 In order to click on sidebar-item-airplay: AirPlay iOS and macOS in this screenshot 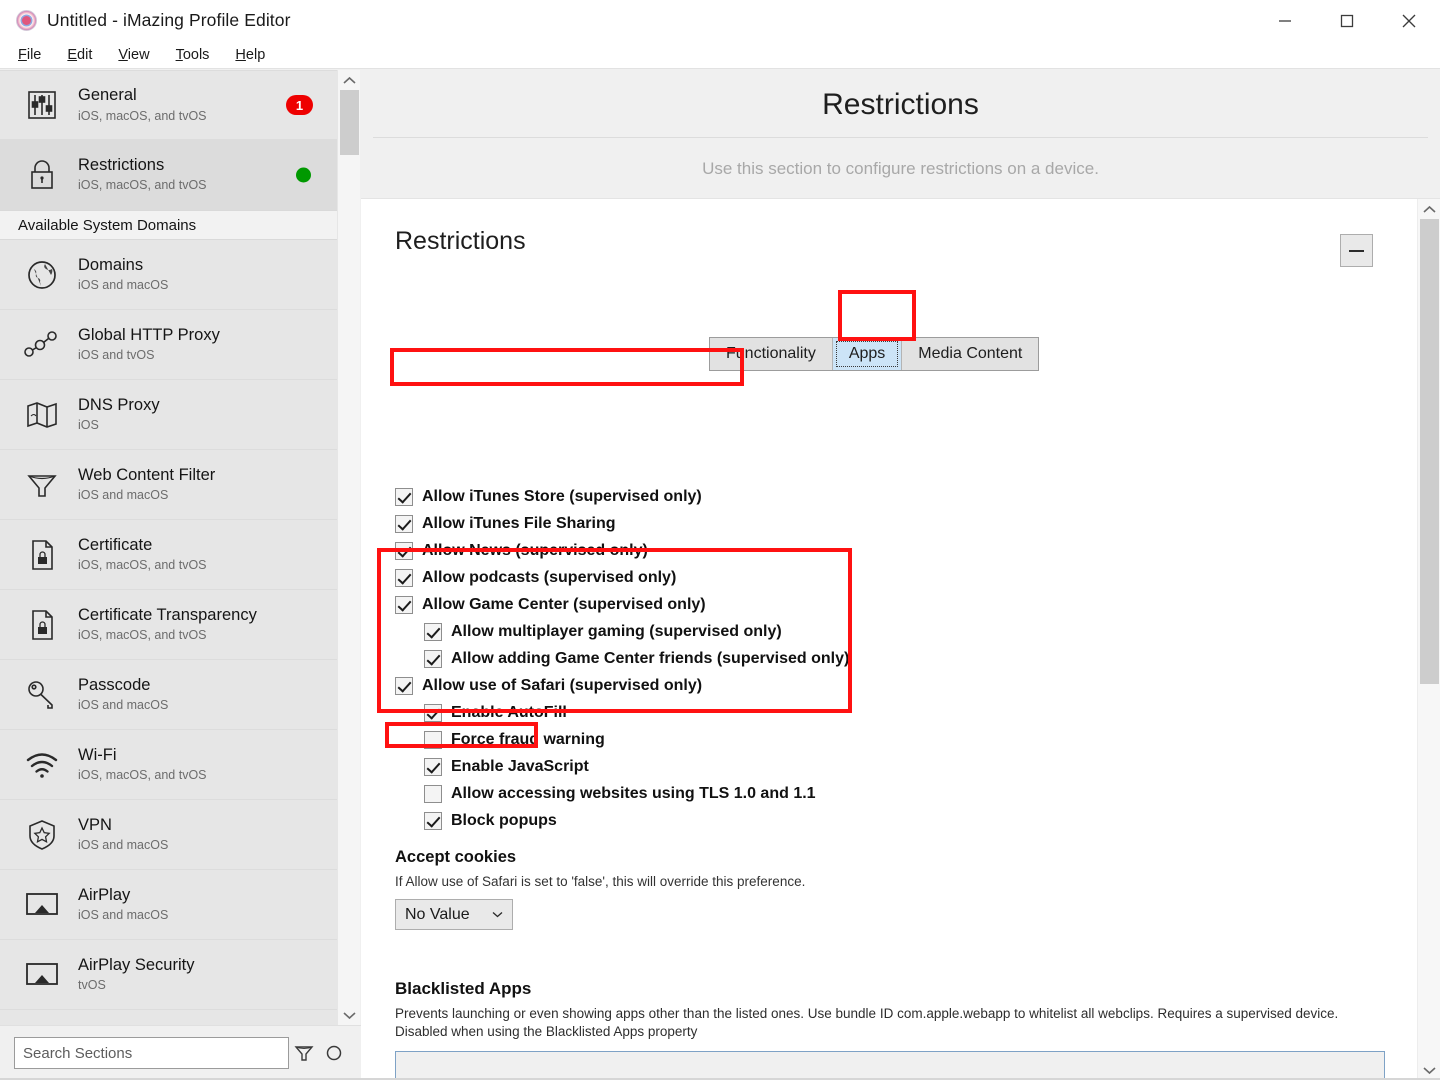, I will do `click(168, 905)`.